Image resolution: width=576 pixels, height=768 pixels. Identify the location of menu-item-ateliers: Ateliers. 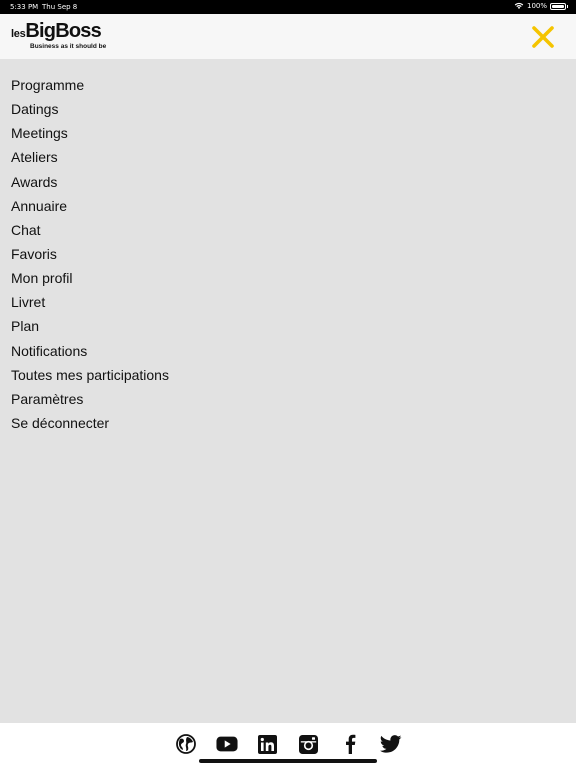
(90, 157).